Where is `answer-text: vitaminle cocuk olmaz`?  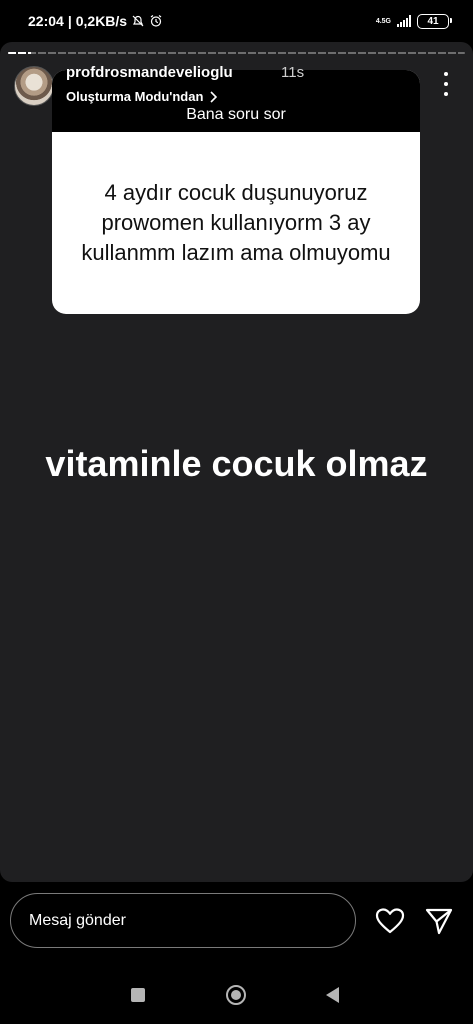
answer-text: vitaminle cocuk olmaz is located at coordinates (236, 463).